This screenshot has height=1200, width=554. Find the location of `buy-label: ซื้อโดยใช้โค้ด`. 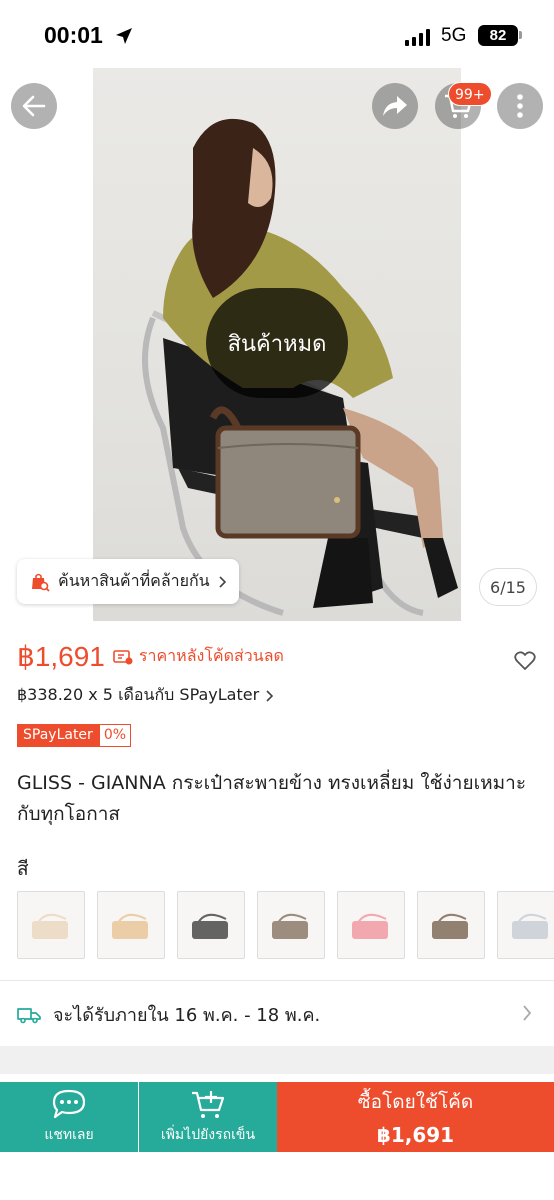

buy-label: ซื้อโดยใช้โค้ด is located at coordinates (415, 1102).